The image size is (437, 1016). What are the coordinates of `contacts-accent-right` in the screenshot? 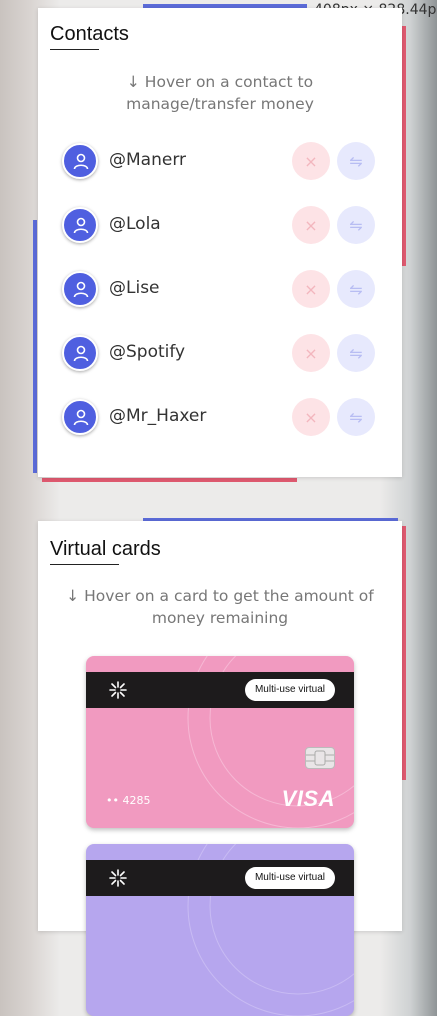 It's located at (404, 146).